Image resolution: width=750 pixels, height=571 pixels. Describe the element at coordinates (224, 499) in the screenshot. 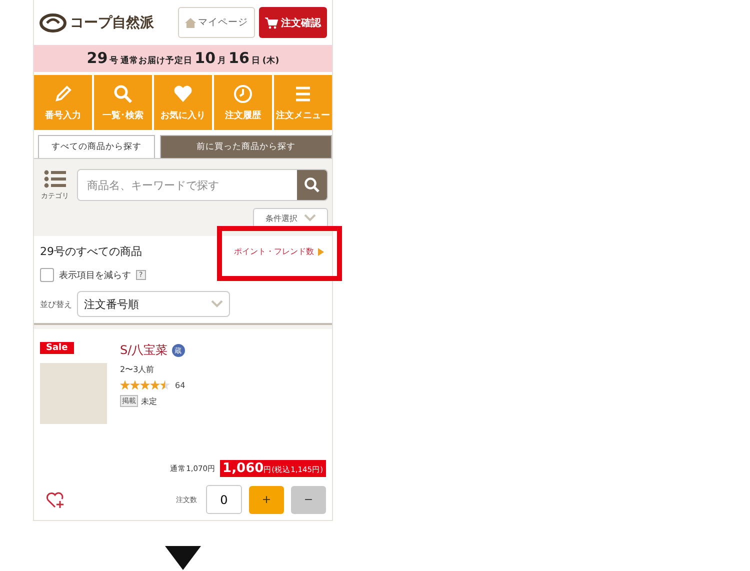

I see `quantity-field: 0` at that location.